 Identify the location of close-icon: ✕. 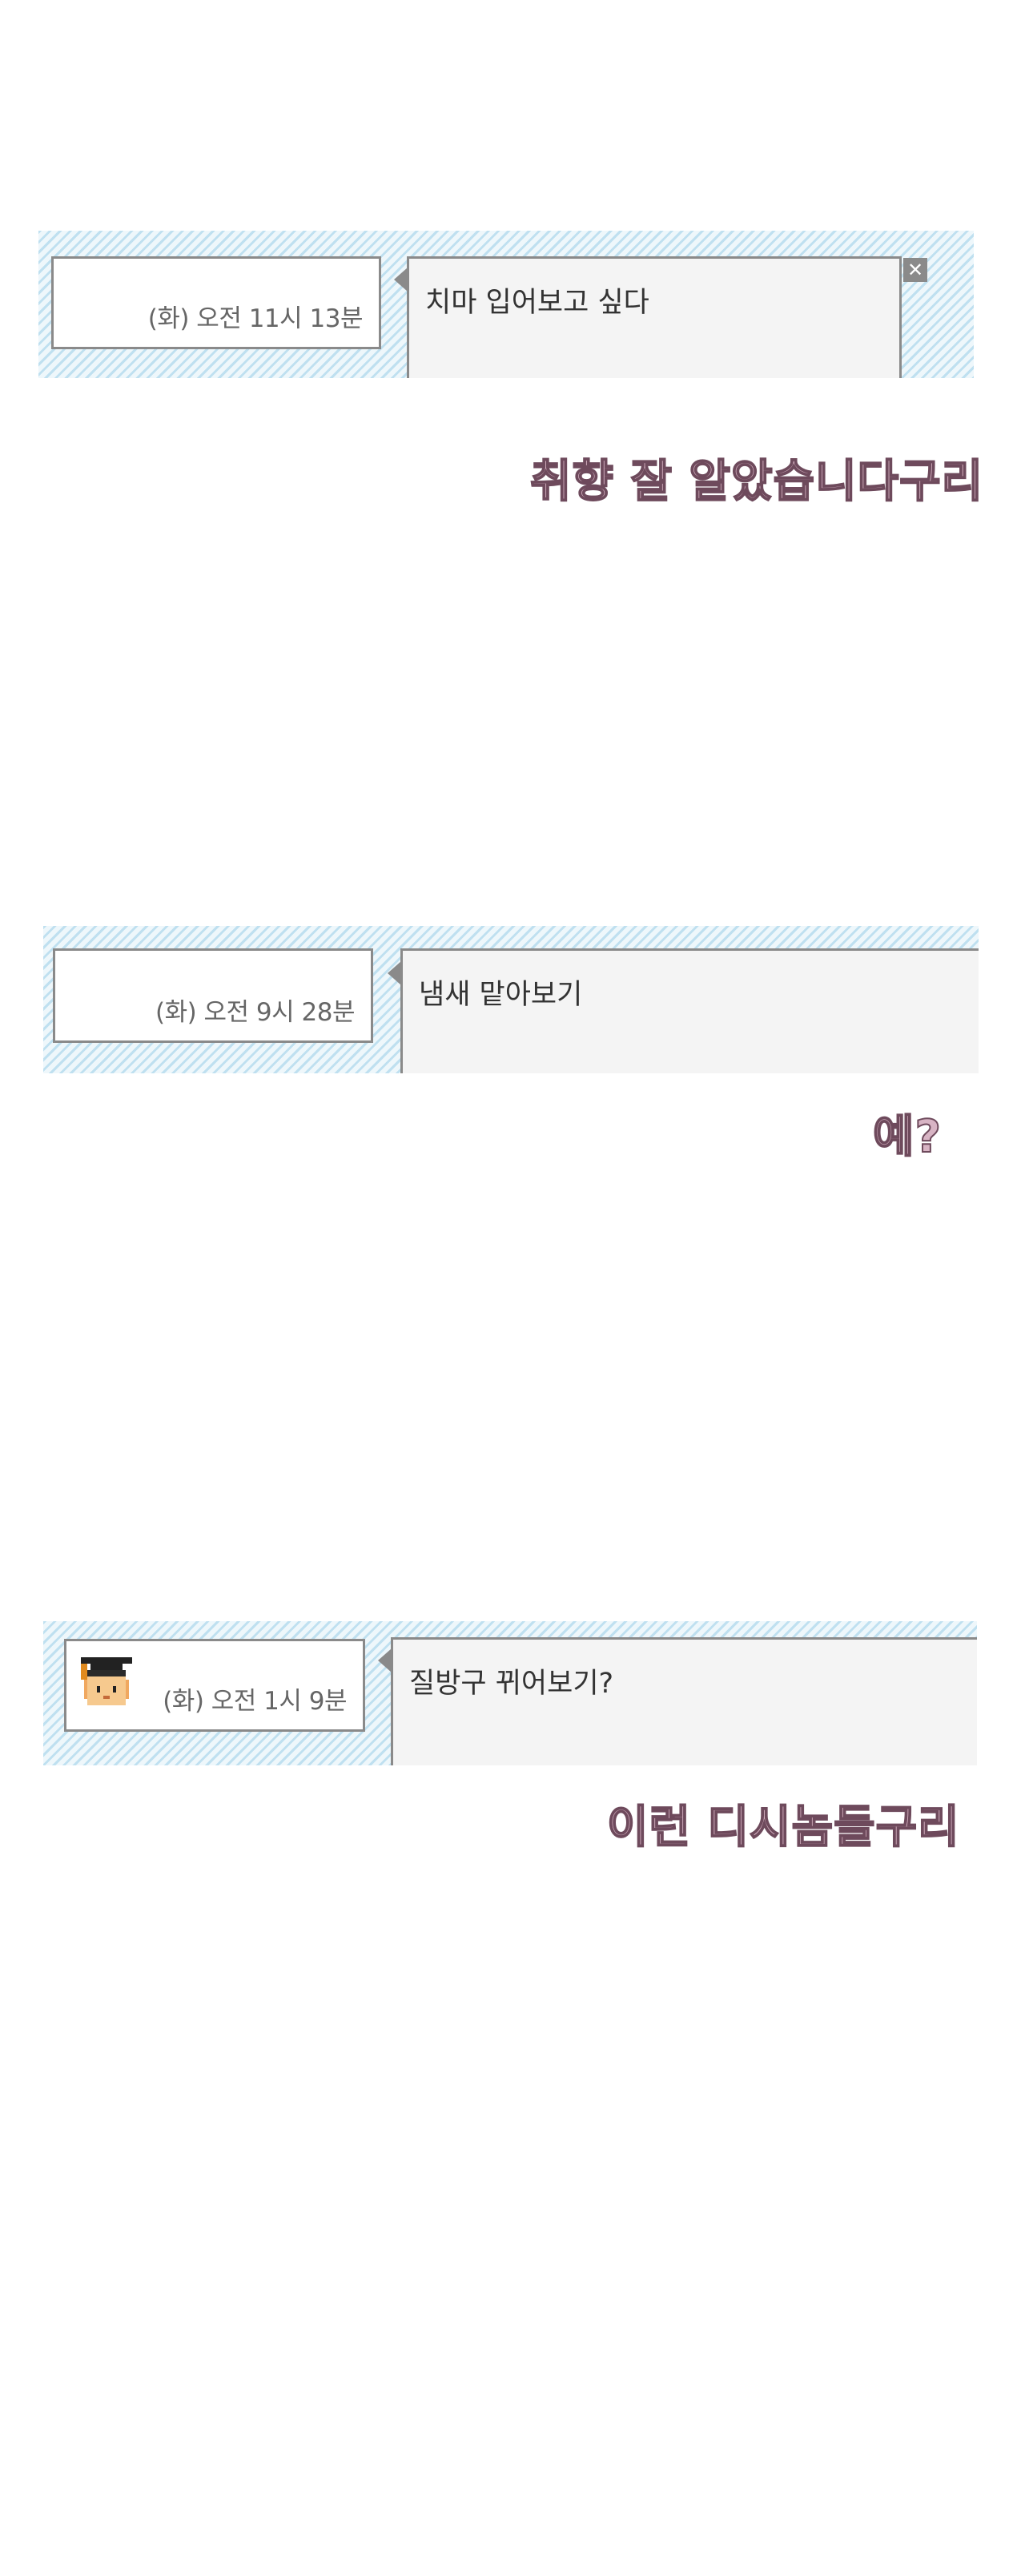
(915, 270).